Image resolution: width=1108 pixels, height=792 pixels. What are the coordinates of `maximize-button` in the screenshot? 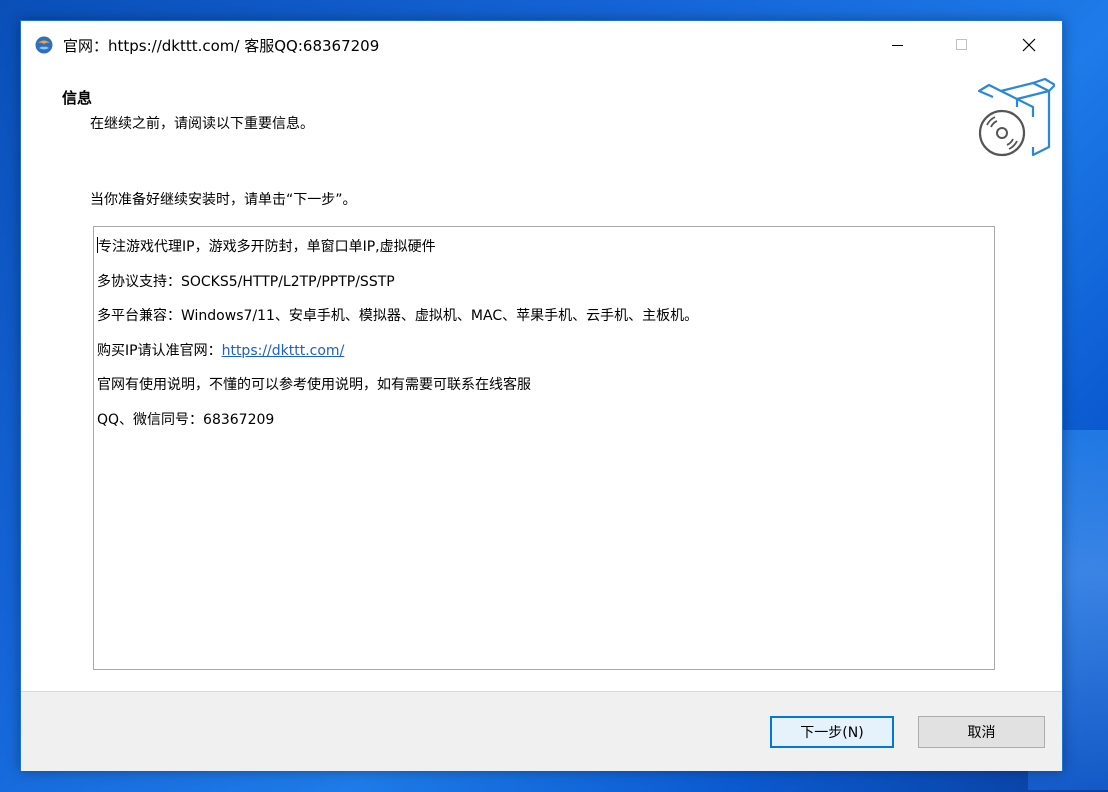 It's located at (962, 45).